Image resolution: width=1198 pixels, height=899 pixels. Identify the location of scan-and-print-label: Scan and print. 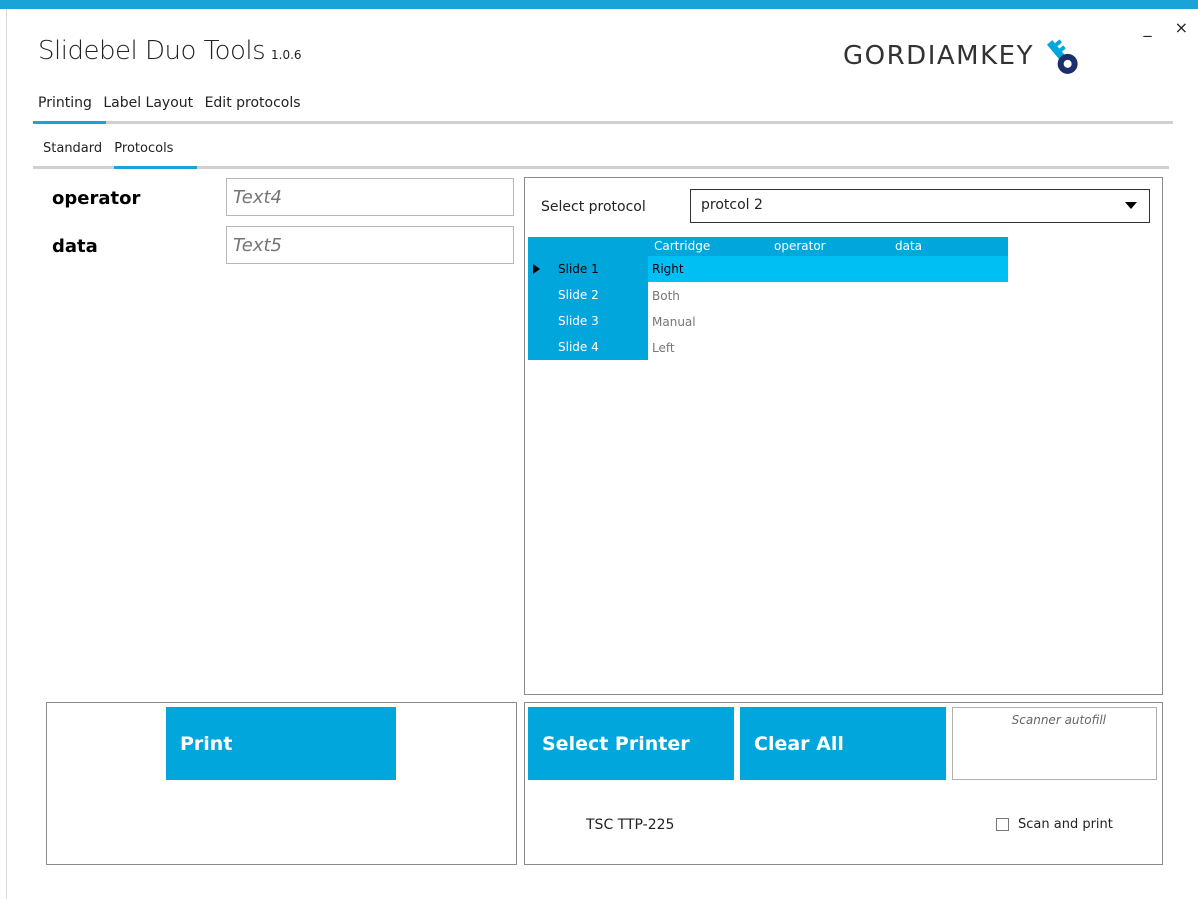
(1065, 824).